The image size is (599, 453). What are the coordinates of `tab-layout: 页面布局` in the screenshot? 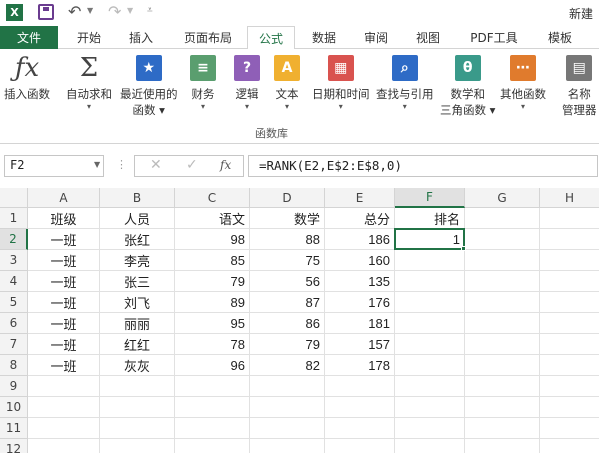 It's located at (208, 37).